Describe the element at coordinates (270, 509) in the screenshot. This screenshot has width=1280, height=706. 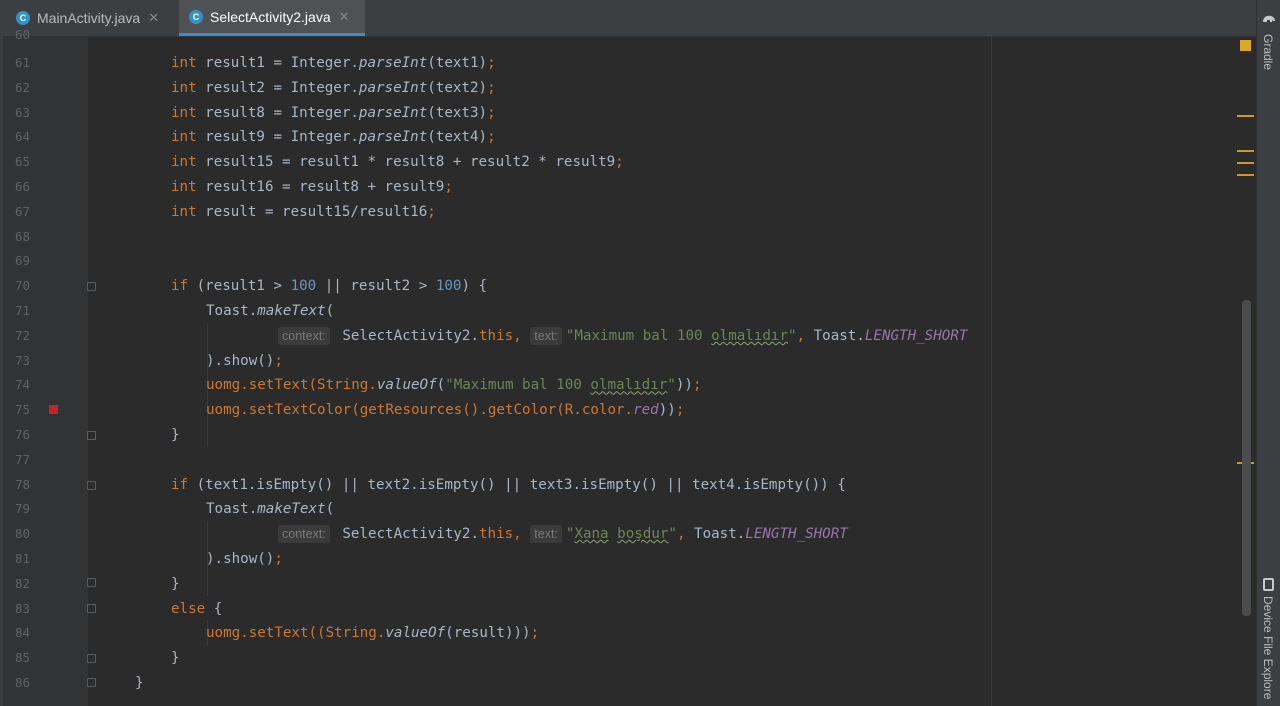
I see `code-line: Toast.makeText(` at that location.